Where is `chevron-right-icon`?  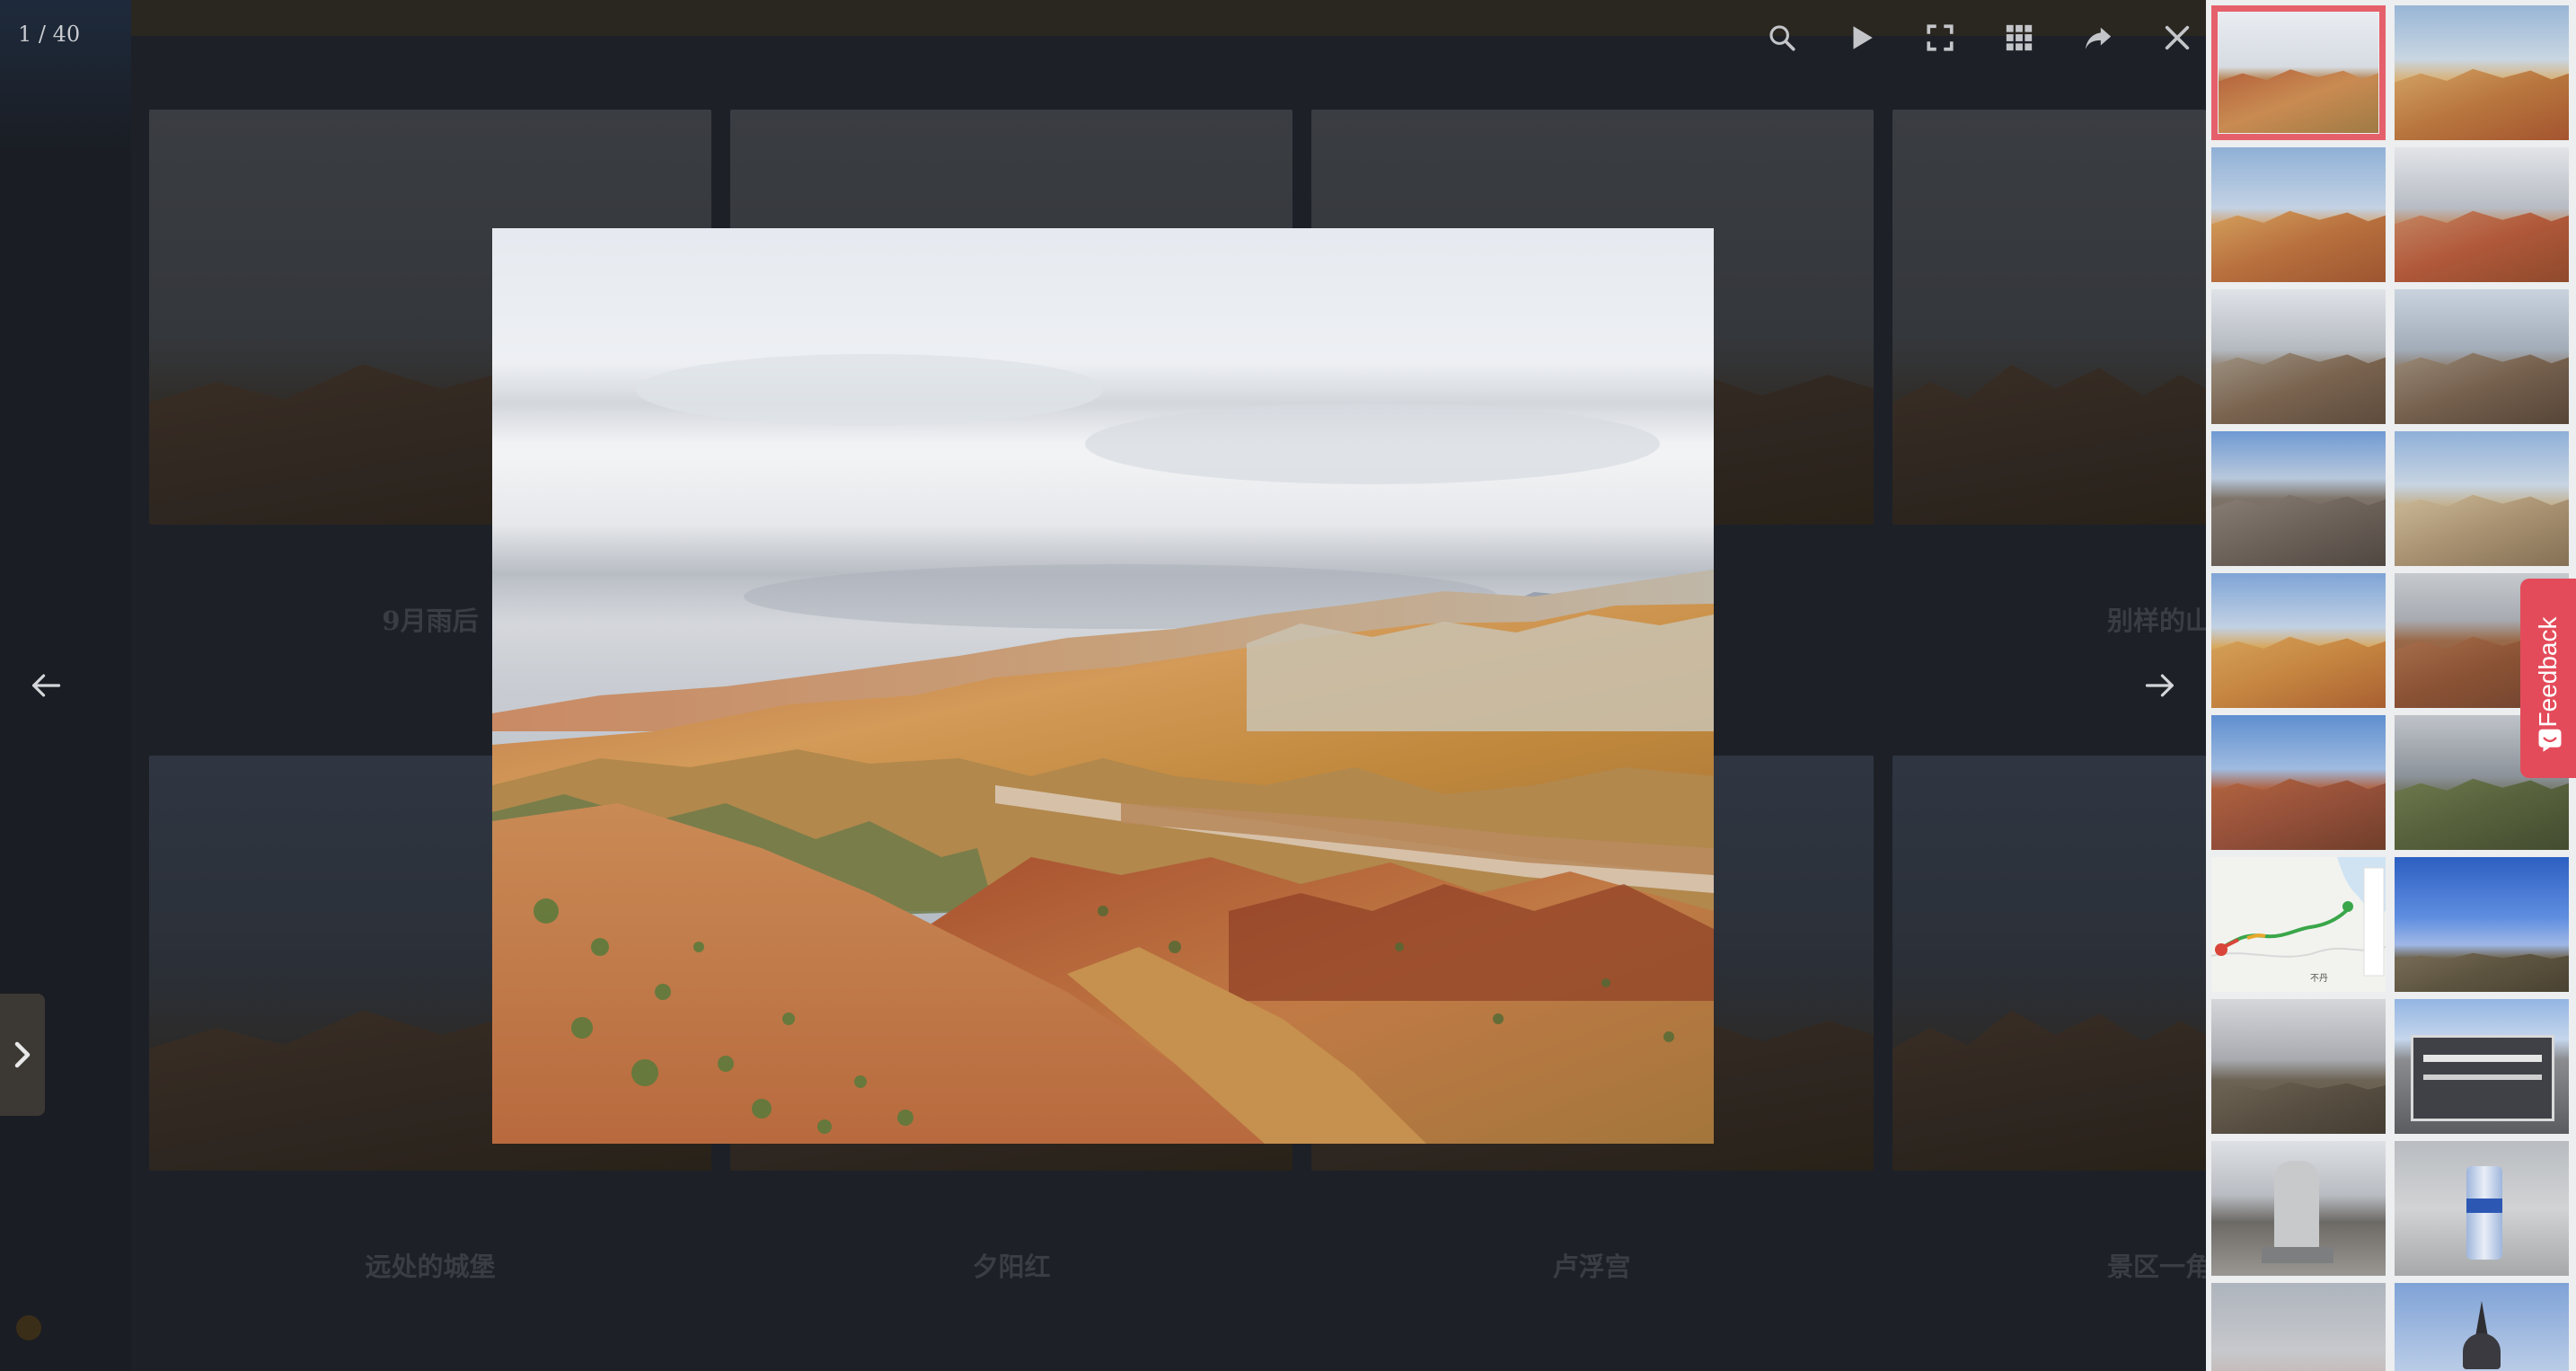 chevron-right-icon is located at coordinates (22, 1054).